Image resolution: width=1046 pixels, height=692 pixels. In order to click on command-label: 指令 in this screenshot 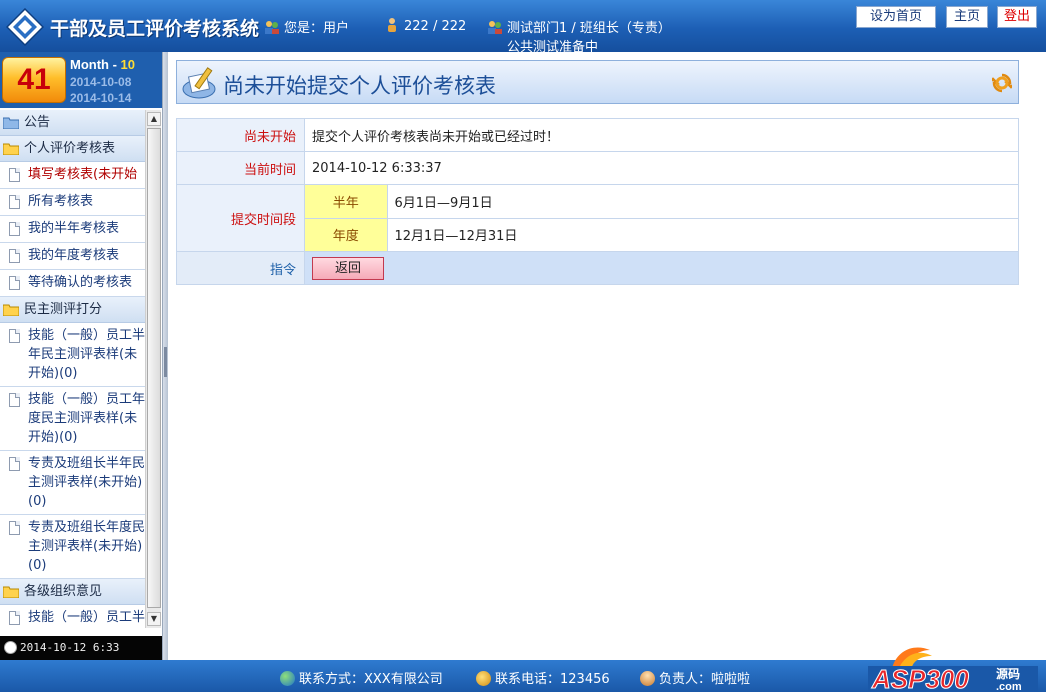, I will do `click(240, 268)`.